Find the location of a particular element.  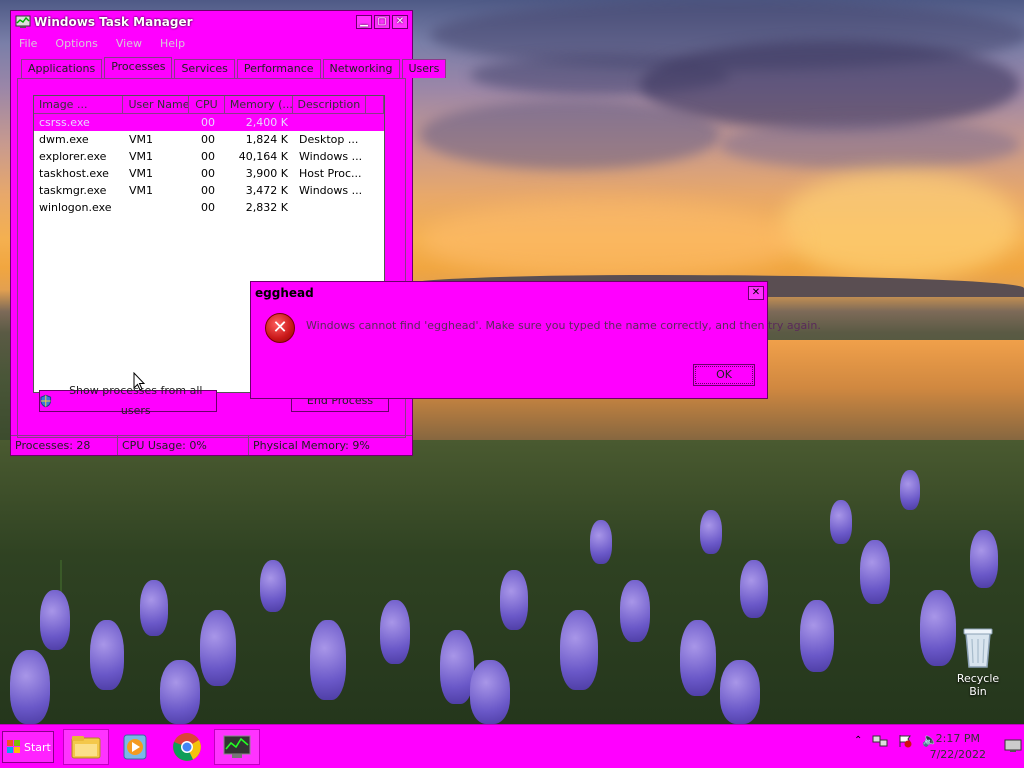

taskbar-chrome is located at coordinates (187, 747).